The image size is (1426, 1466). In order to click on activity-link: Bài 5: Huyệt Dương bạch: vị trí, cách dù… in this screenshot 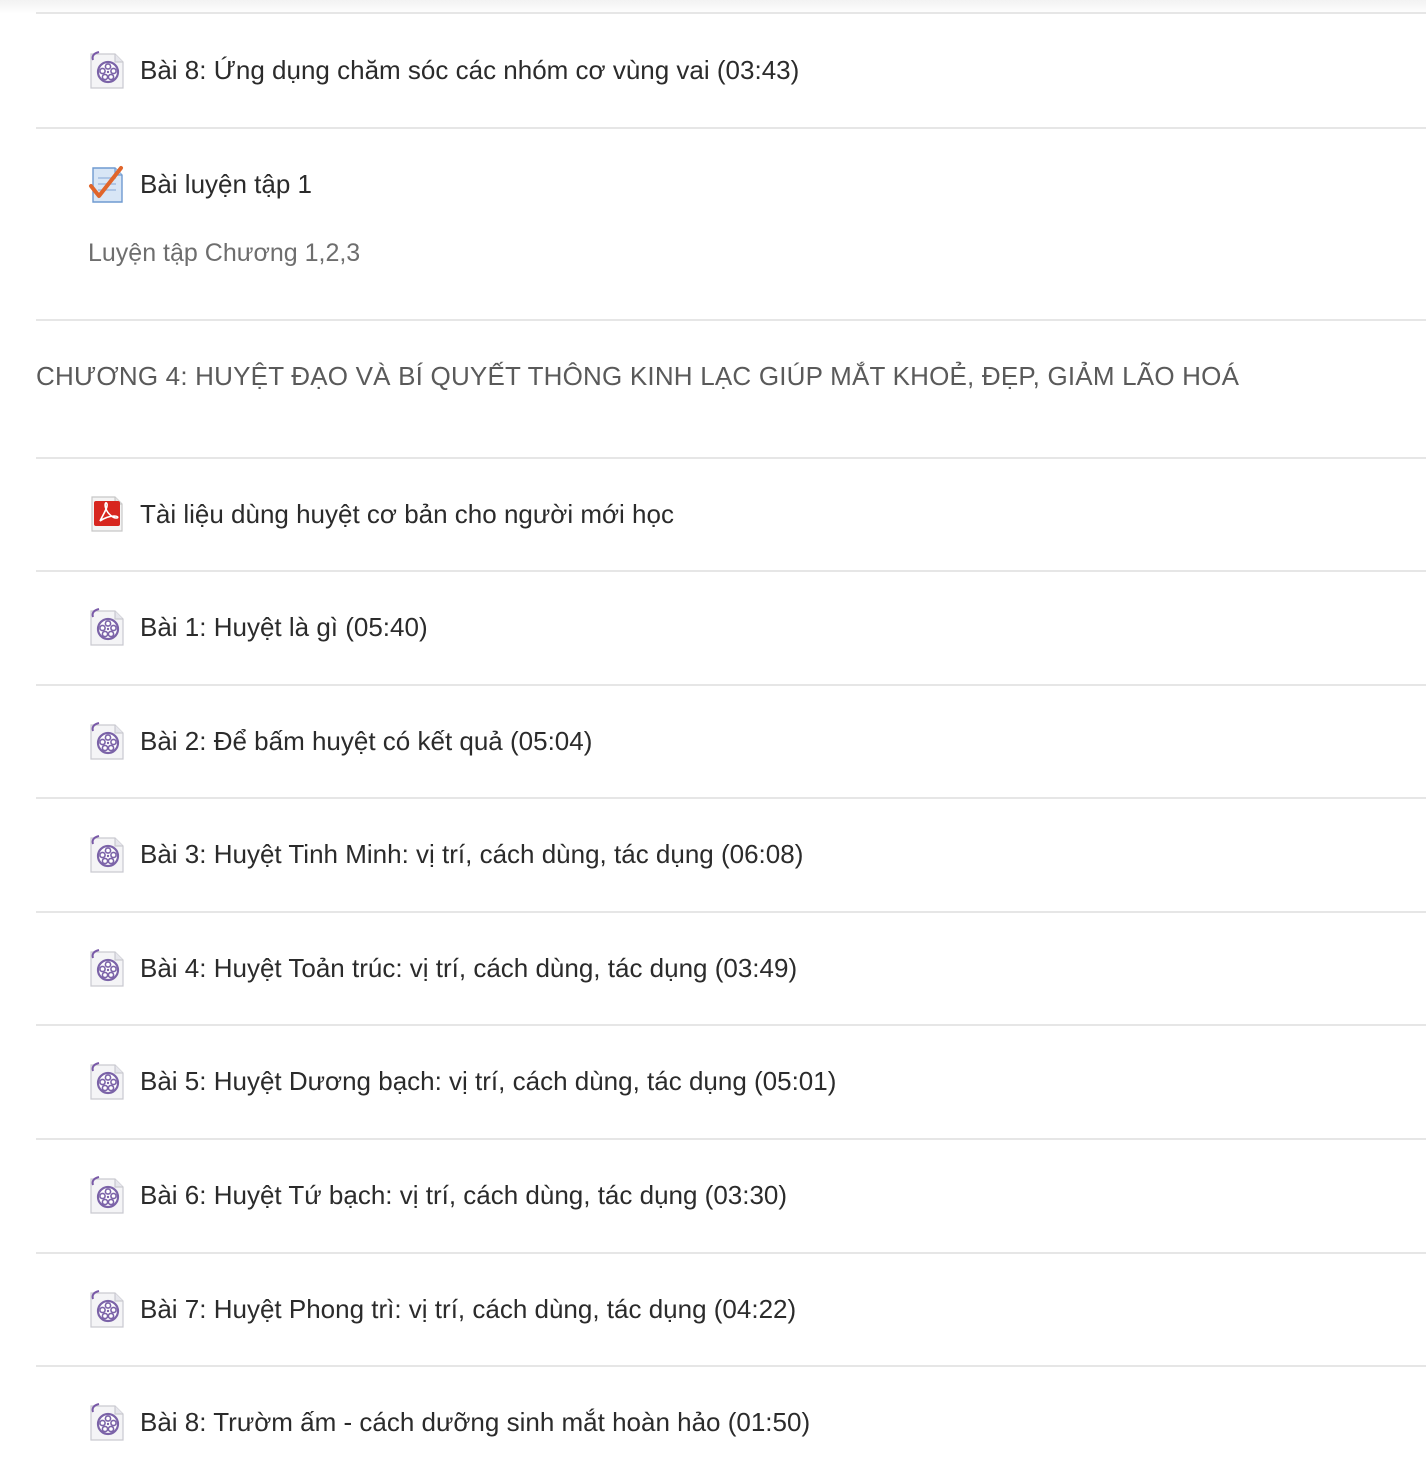, I will do `click(488, 1081)`.